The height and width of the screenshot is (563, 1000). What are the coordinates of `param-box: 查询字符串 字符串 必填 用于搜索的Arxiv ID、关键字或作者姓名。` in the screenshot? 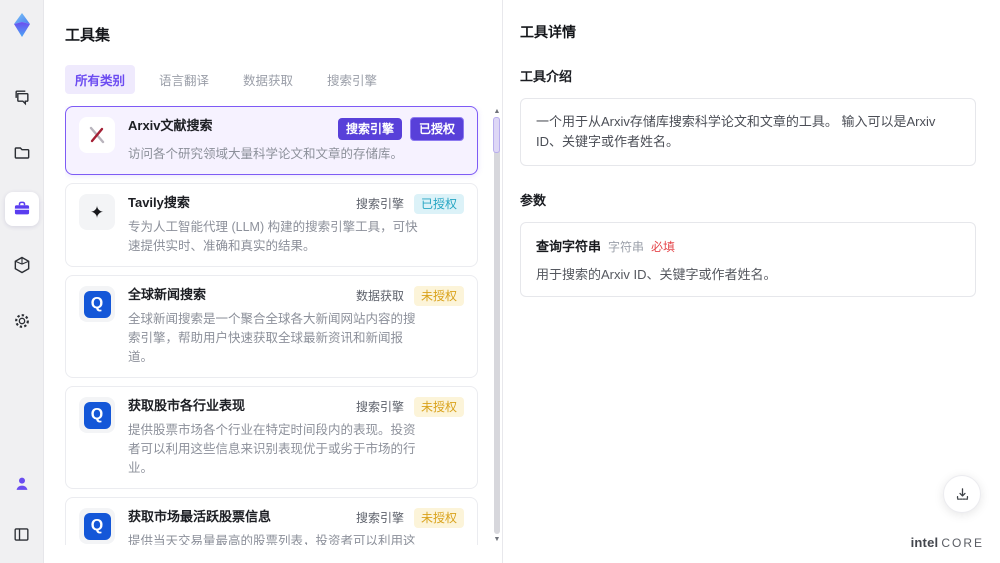 It's located at (748, 259).